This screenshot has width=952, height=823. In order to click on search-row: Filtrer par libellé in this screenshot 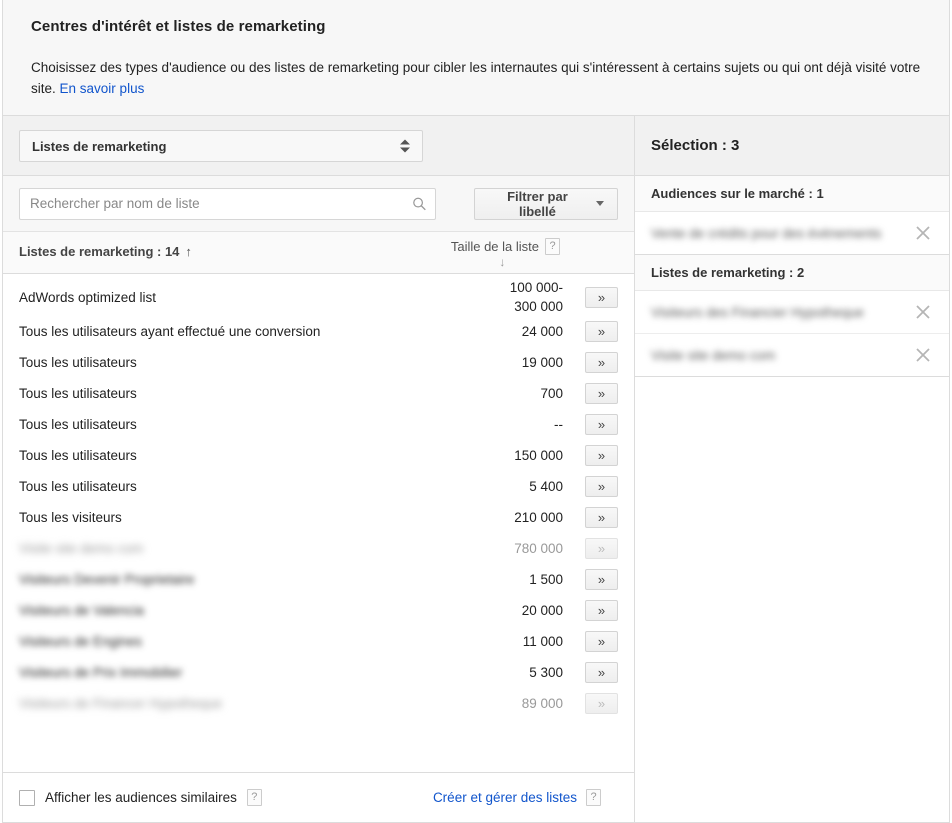, I will do `click(318, 204)`.